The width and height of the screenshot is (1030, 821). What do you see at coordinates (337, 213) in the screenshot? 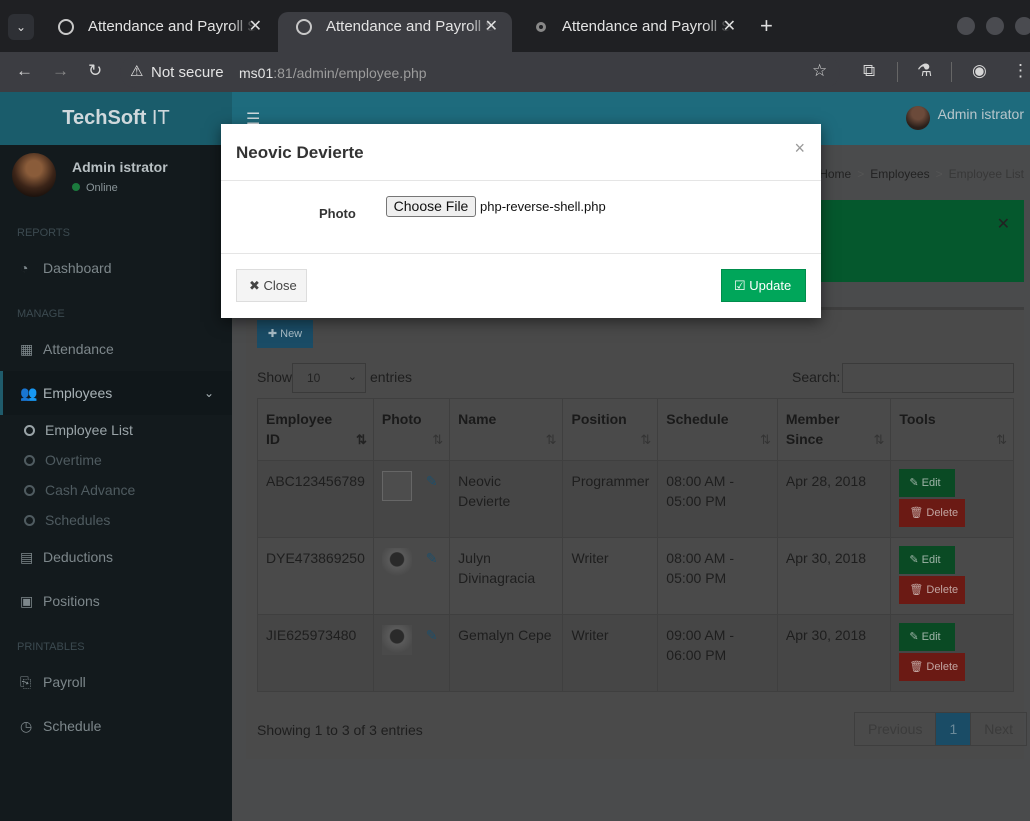
I see `photo-field-label: Photo` at bounding box center [337, 213].